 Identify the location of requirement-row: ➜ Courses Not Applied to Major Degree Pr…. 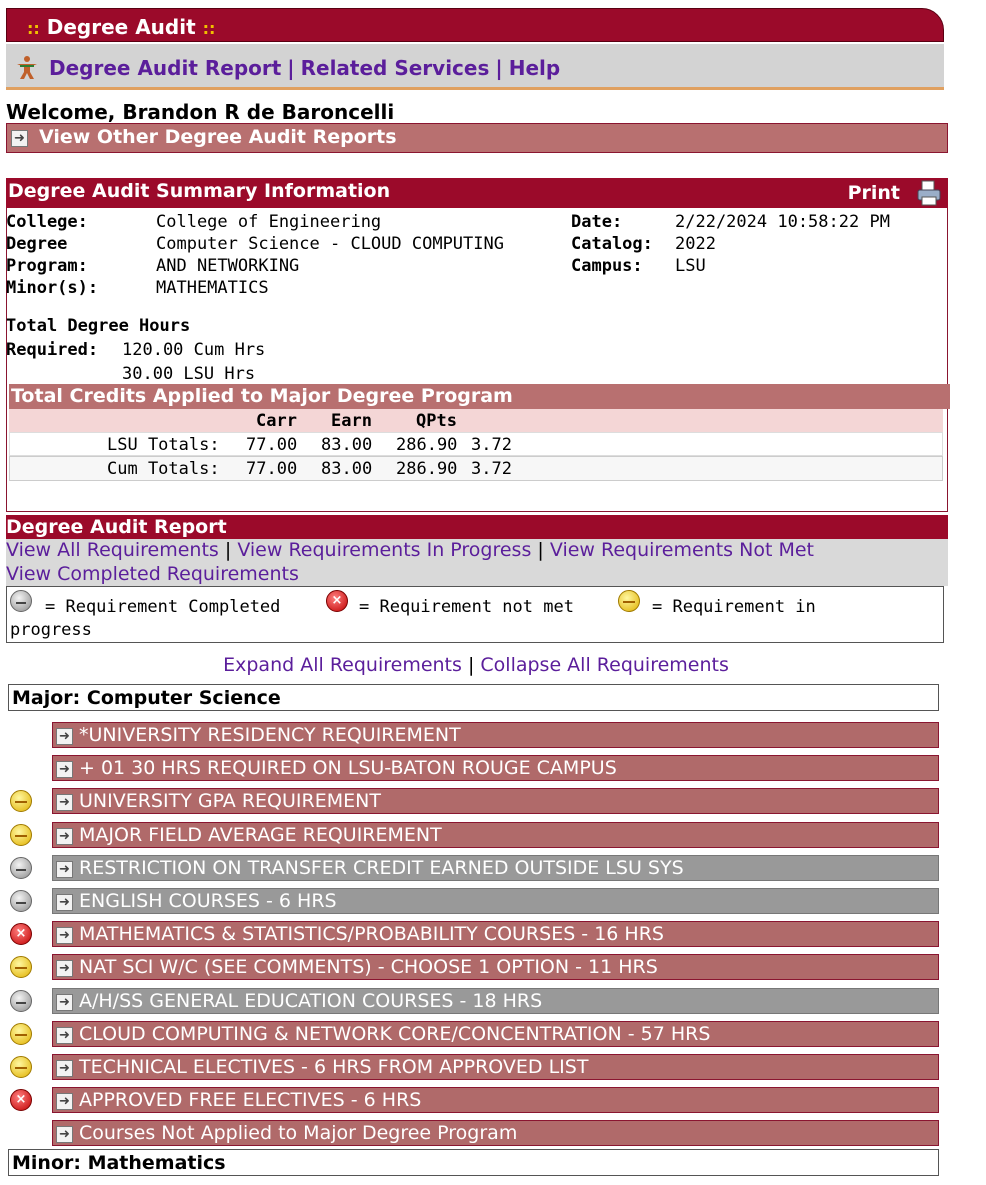
(495, 1133).